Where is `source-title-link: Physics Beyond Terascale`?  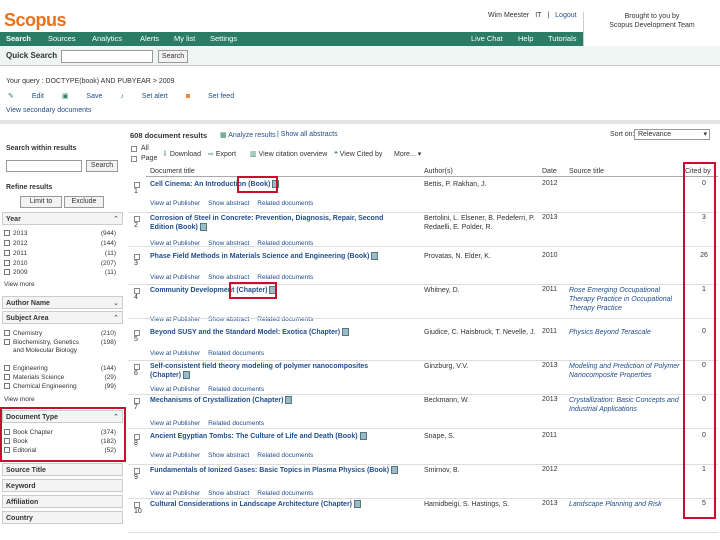 source-title-link: Physics Beyond Terascale is located at coordinates (627, 332).